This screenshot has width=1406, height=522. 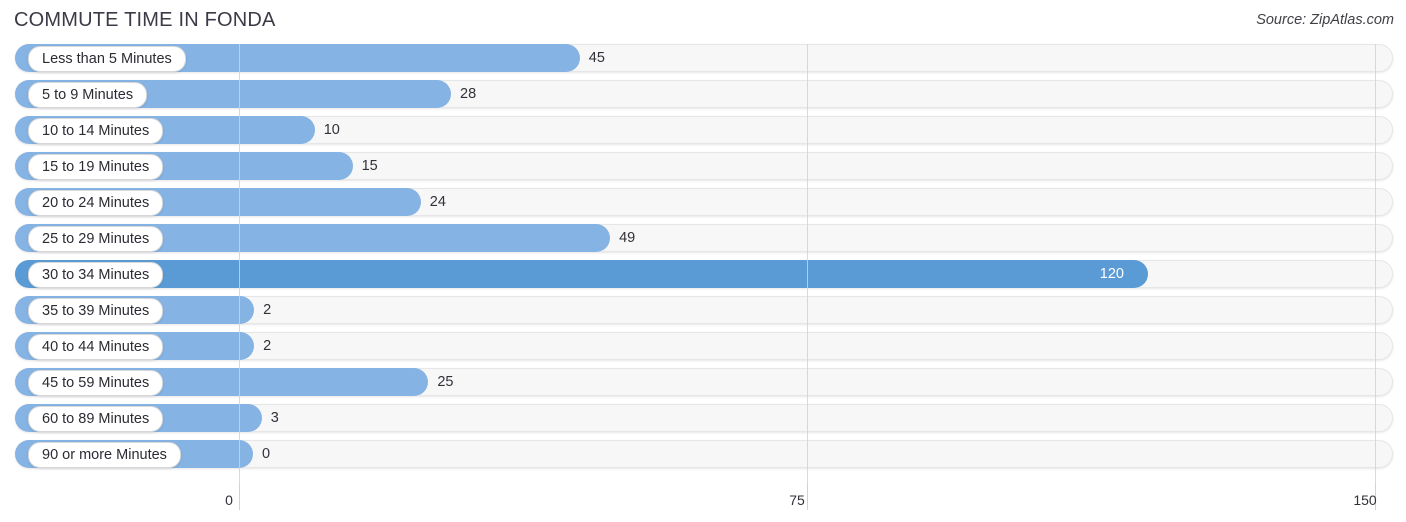 What do you see at coordinates (703, 382) in the screenshot?
I see `bar-row: 45 to 59 Minutes 25` at bounding box center [703, 382].